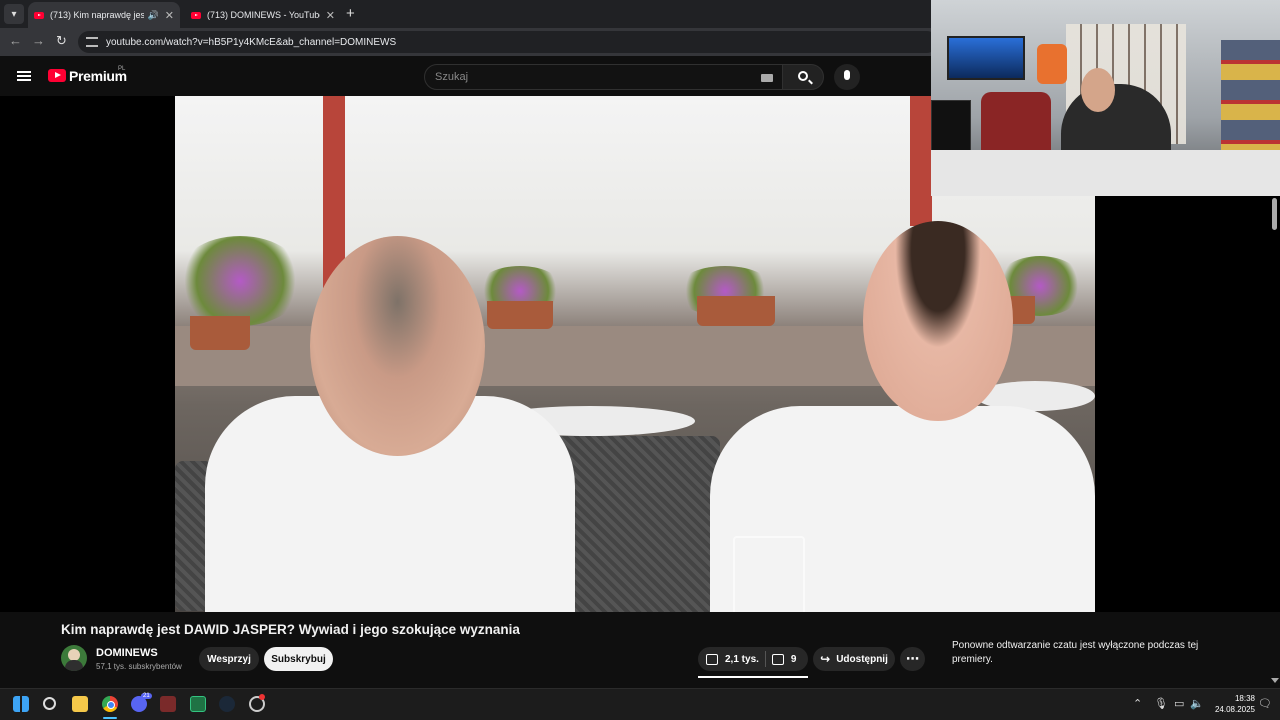 The height and width of the screenshot is (720, 1280). Describe the element at coordinates (14, 14) in the screenshot. I see `tab-search-button: ▾` at that location.